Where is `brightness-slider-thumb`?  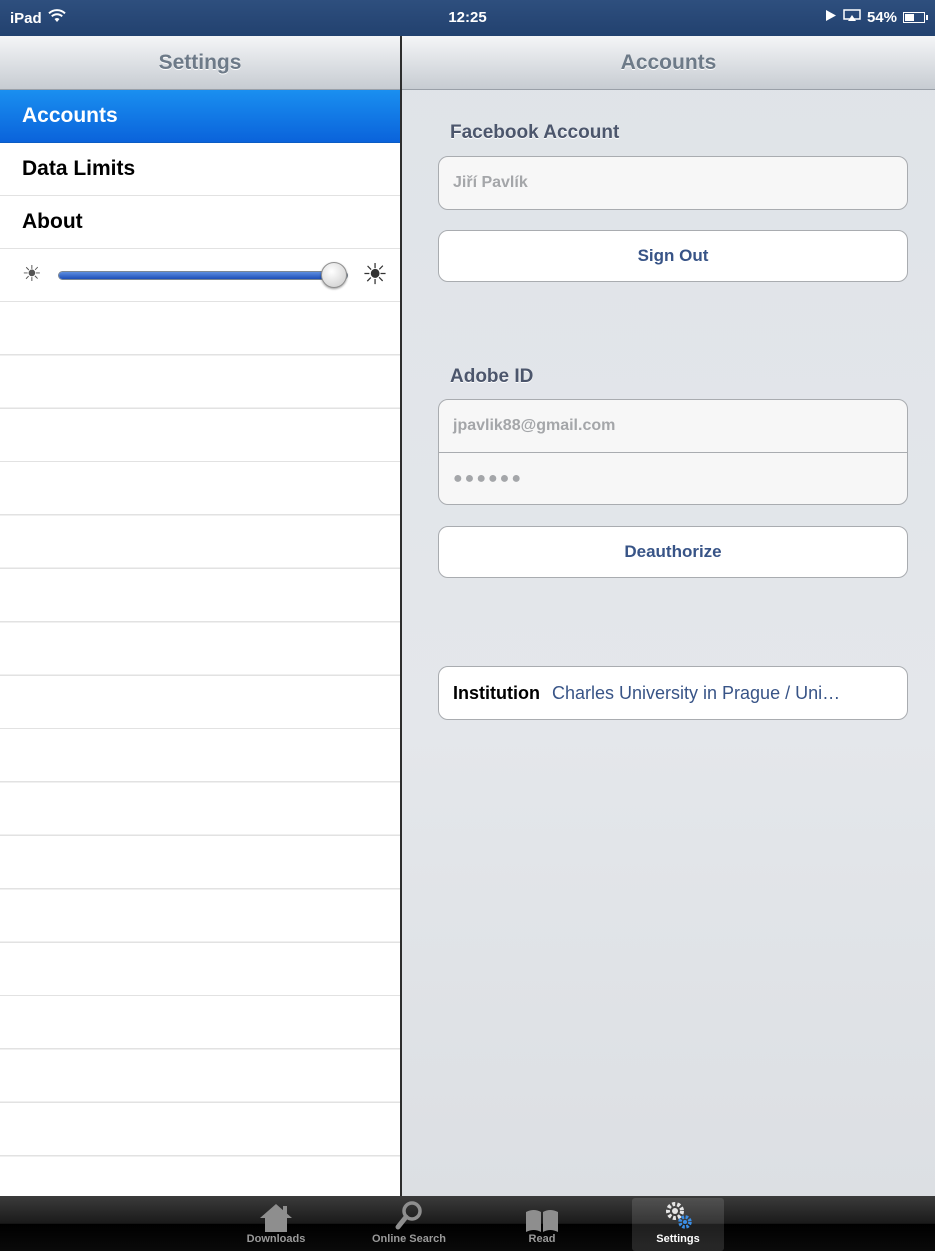
brightness-slider-thumb is located at coordinates (333, 275).